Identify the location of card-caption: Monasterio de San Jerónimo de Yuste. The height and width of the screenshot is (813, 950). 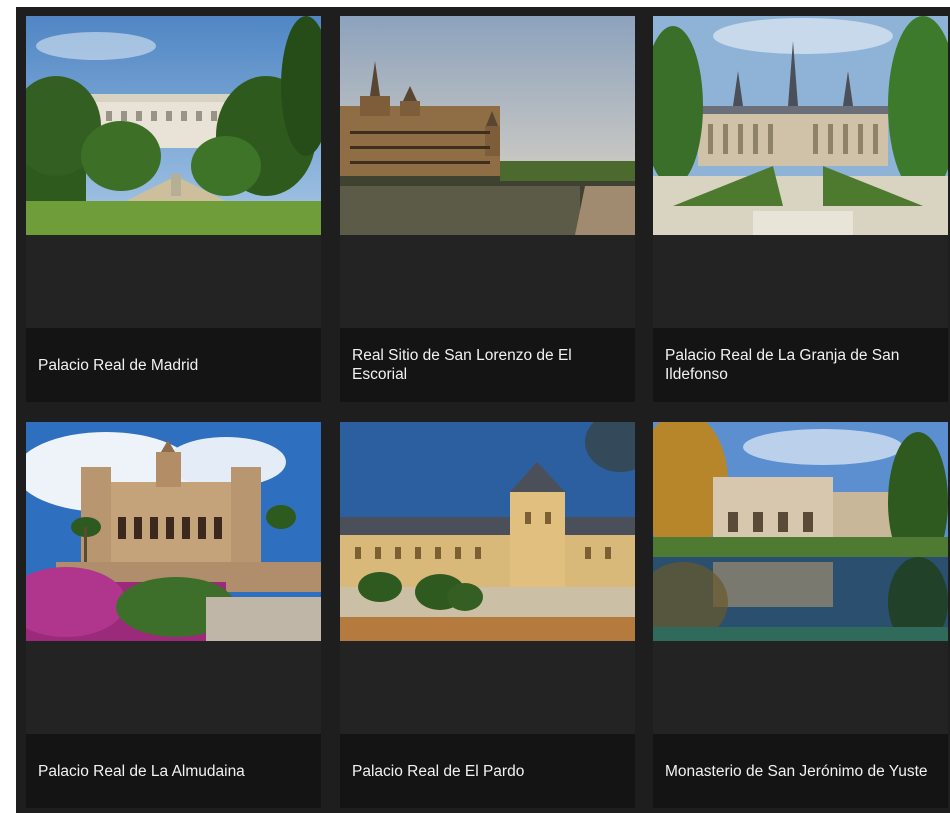
(800, 771).